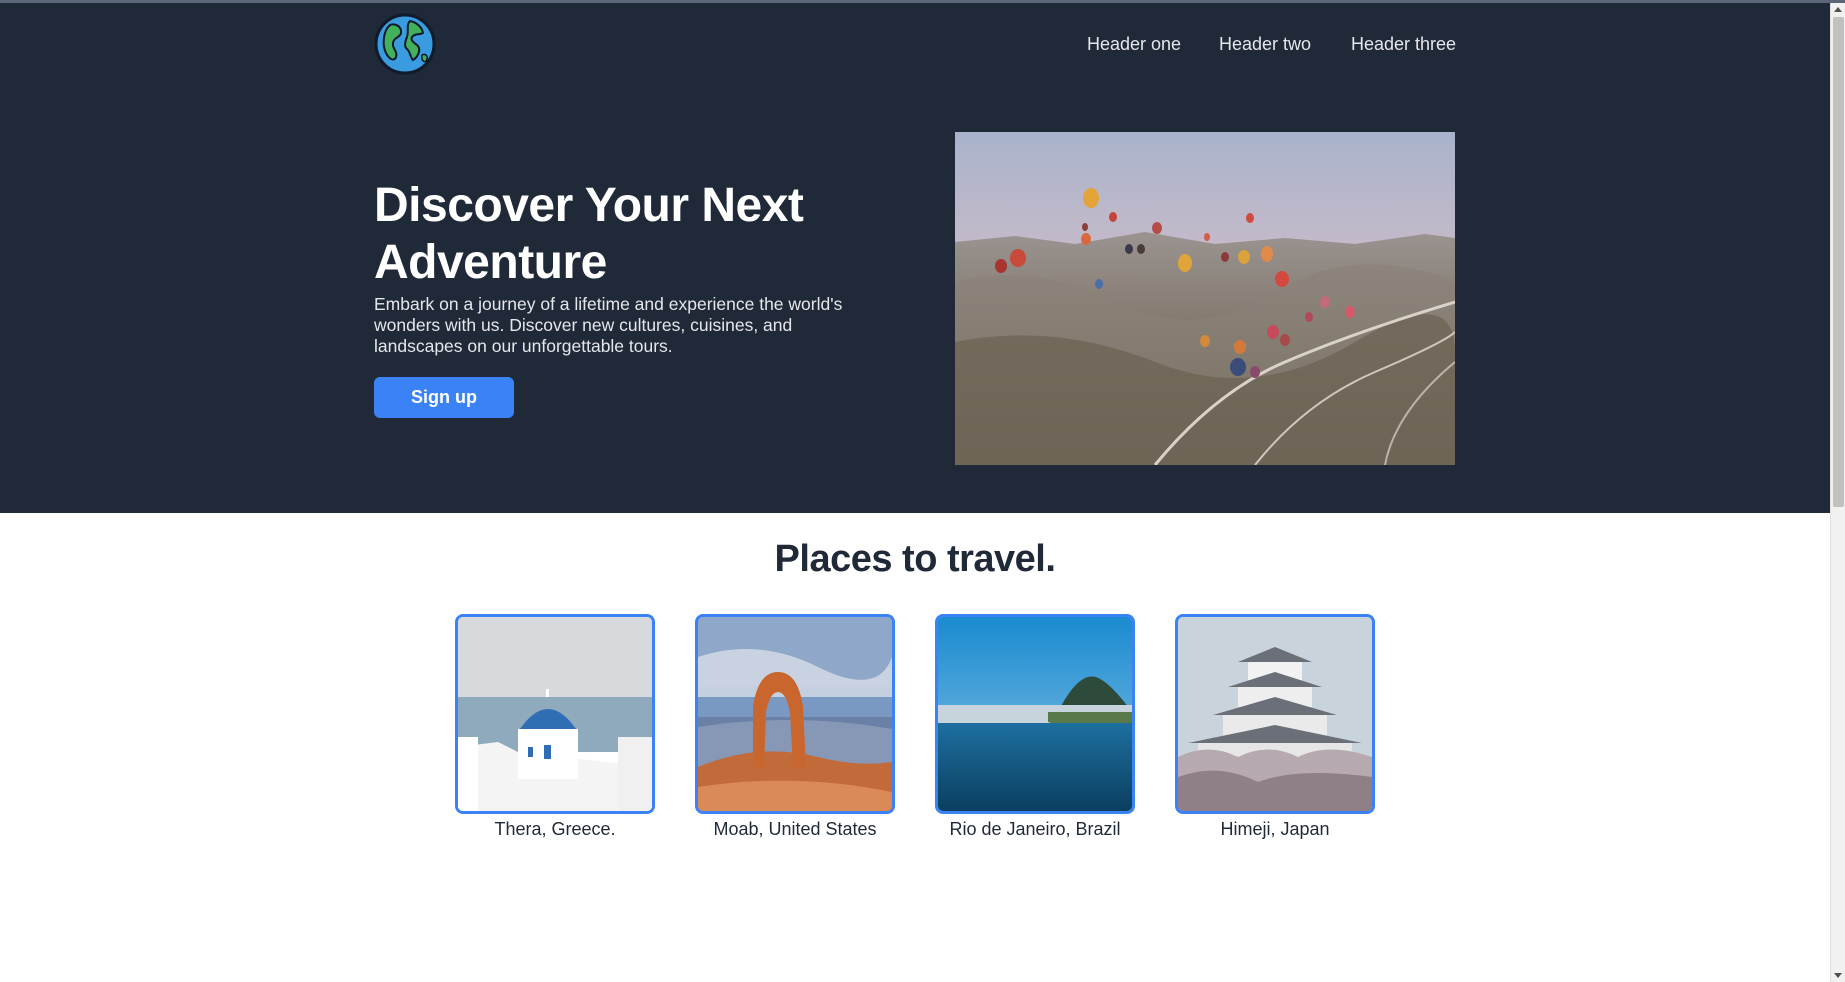  What do you see at coordinates (555, 829) in the screenshot?
I see `place-label: Thera, Greece.` at bounding box center [555, 829].